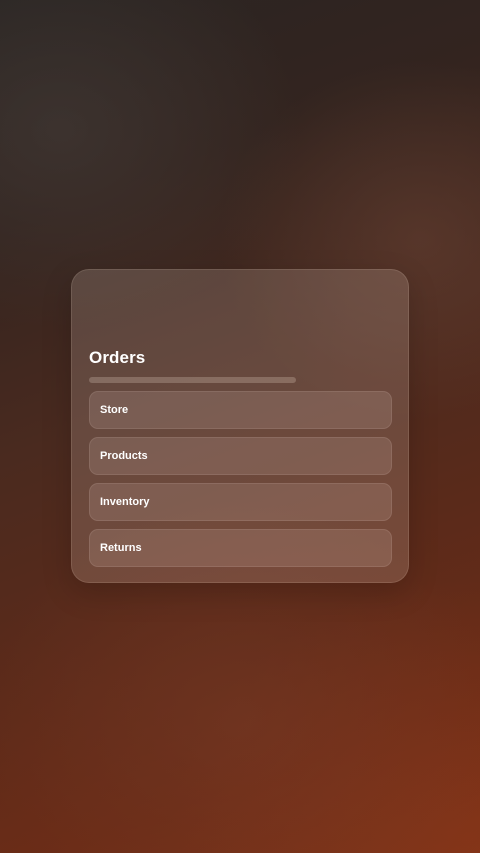 The image size is (480, 853). What do you see at coordinates (114, 410) in the screenshot?
I see `menu-item-label: Store` at bounding box center [114, 410].